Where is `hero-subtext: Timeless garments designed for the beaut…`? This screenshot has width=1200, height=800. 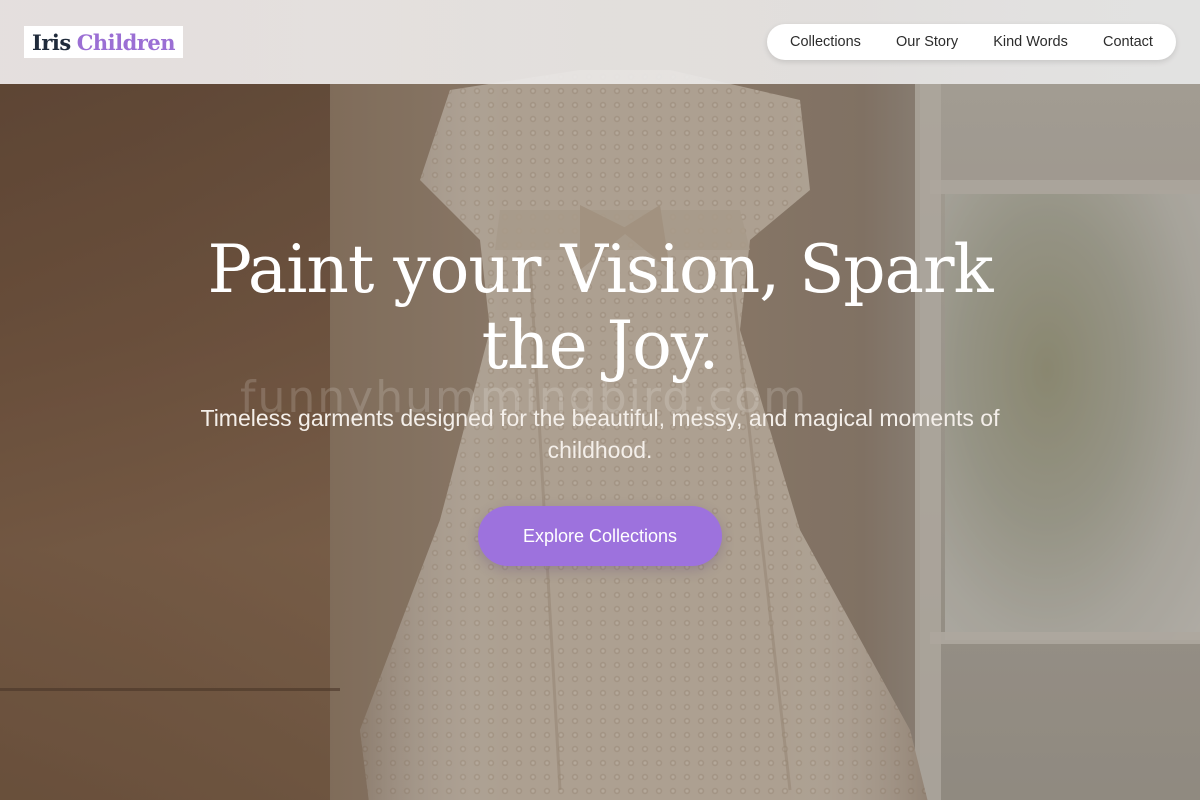 hero-subtext: Timeless garments designed for the beaut… is located at coordinates (600, 434).